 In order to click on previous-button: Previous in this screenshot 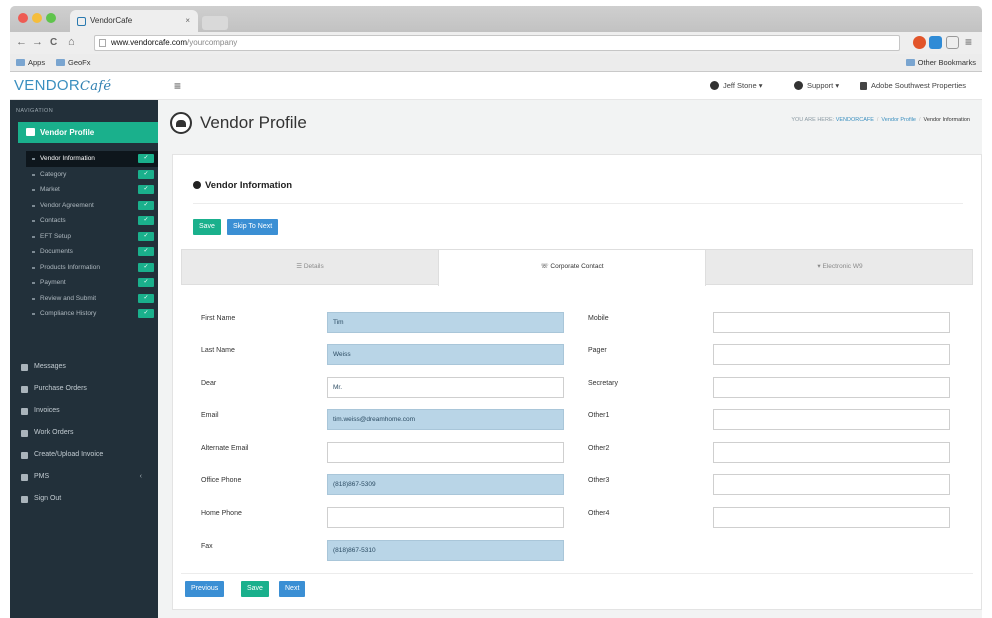, I will do `click(205, 589)`.